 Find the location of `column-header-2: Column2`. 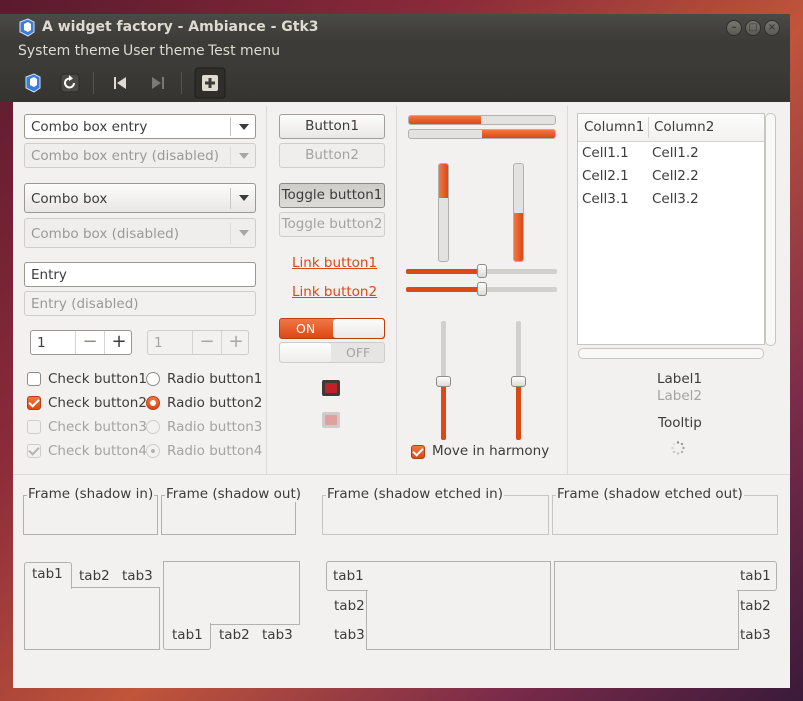

column-header-2: Column2 is located at coordinates (684, 127).